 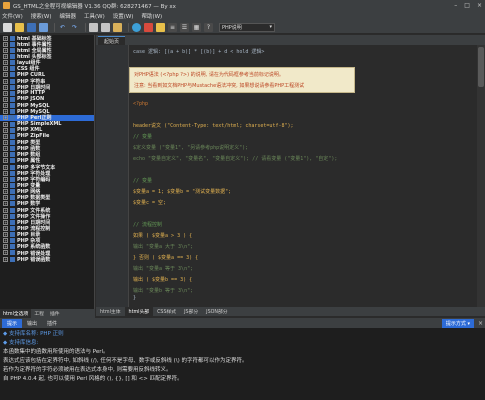 I want to click on redo-icon: ↷, so click(x=74, y=27).